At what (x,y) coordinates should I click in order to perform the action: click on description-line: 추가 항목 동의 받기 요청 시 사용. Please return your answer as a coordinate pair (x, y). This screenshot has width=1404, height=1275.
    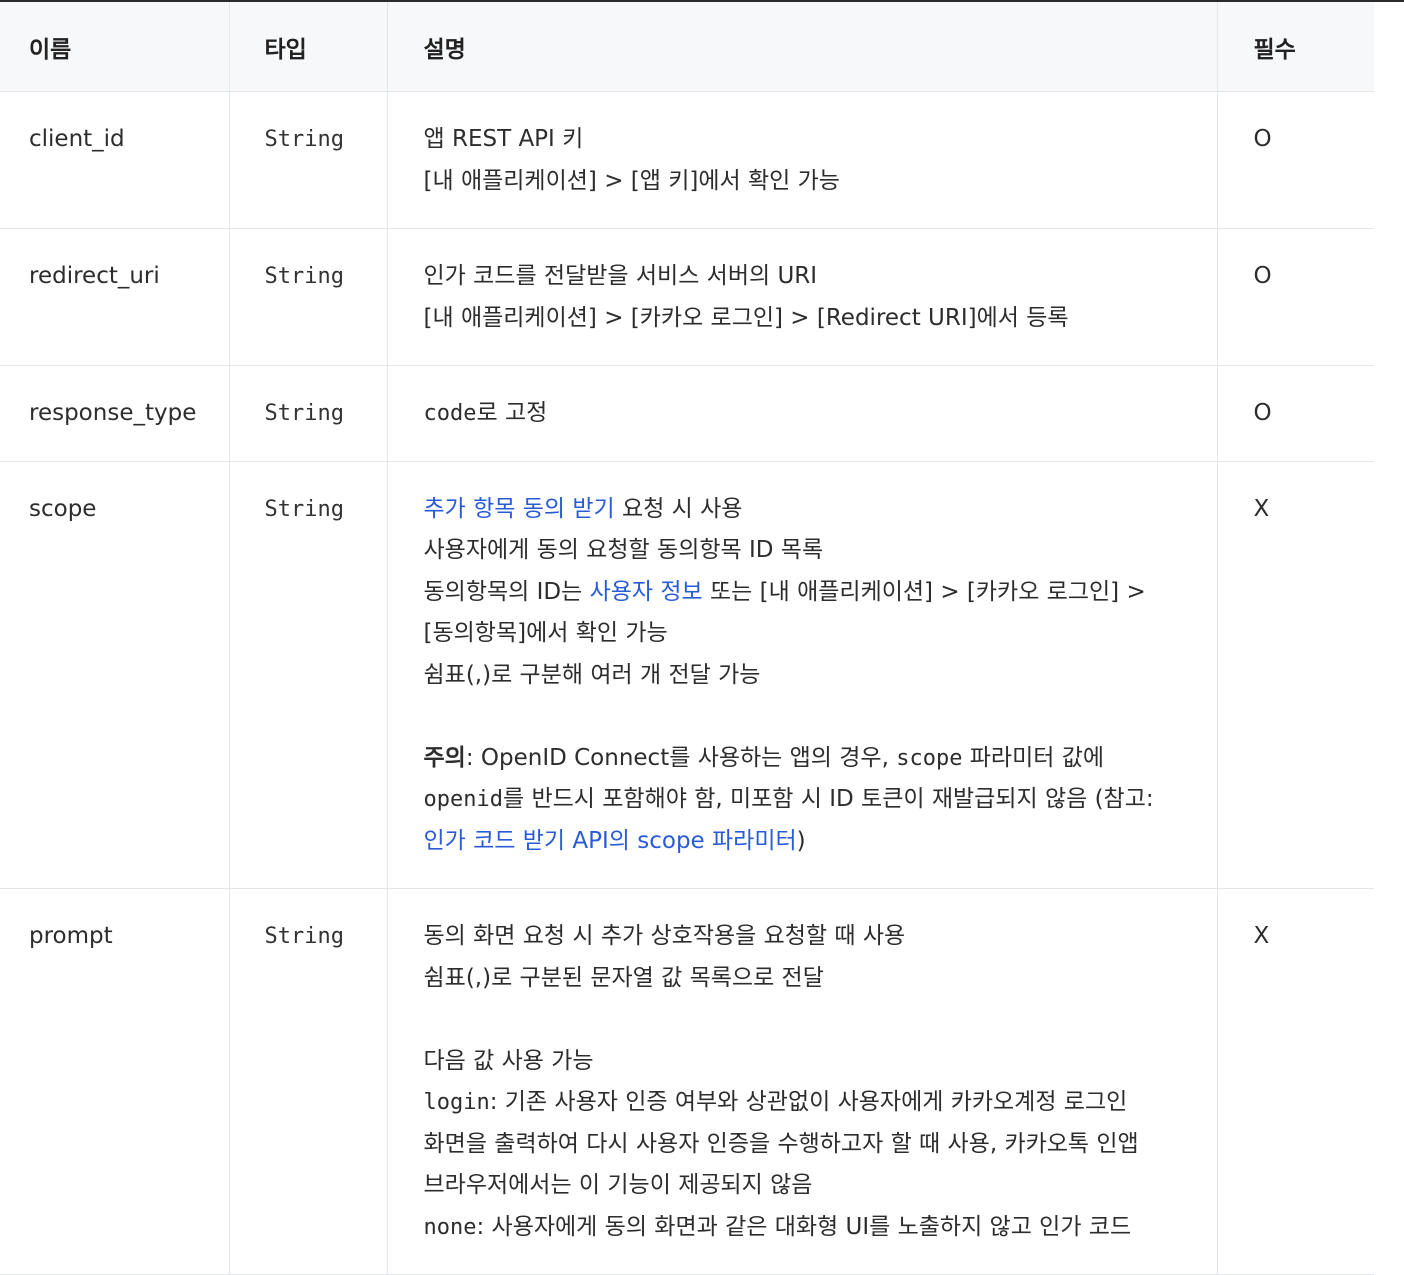
    Looking at the image, I should click on (810, 510).